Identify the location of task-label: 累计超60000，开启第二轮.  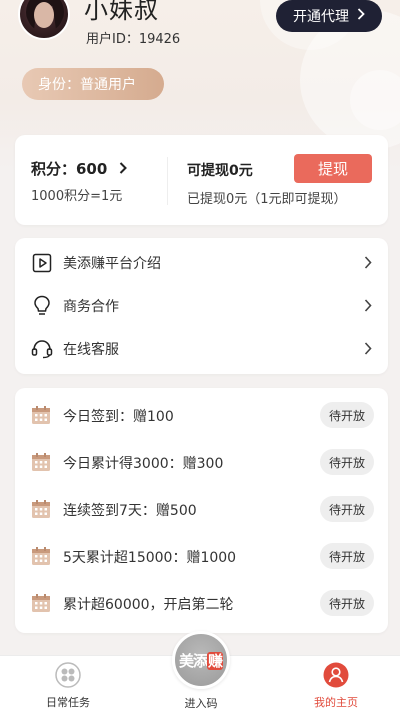
(148, 605).